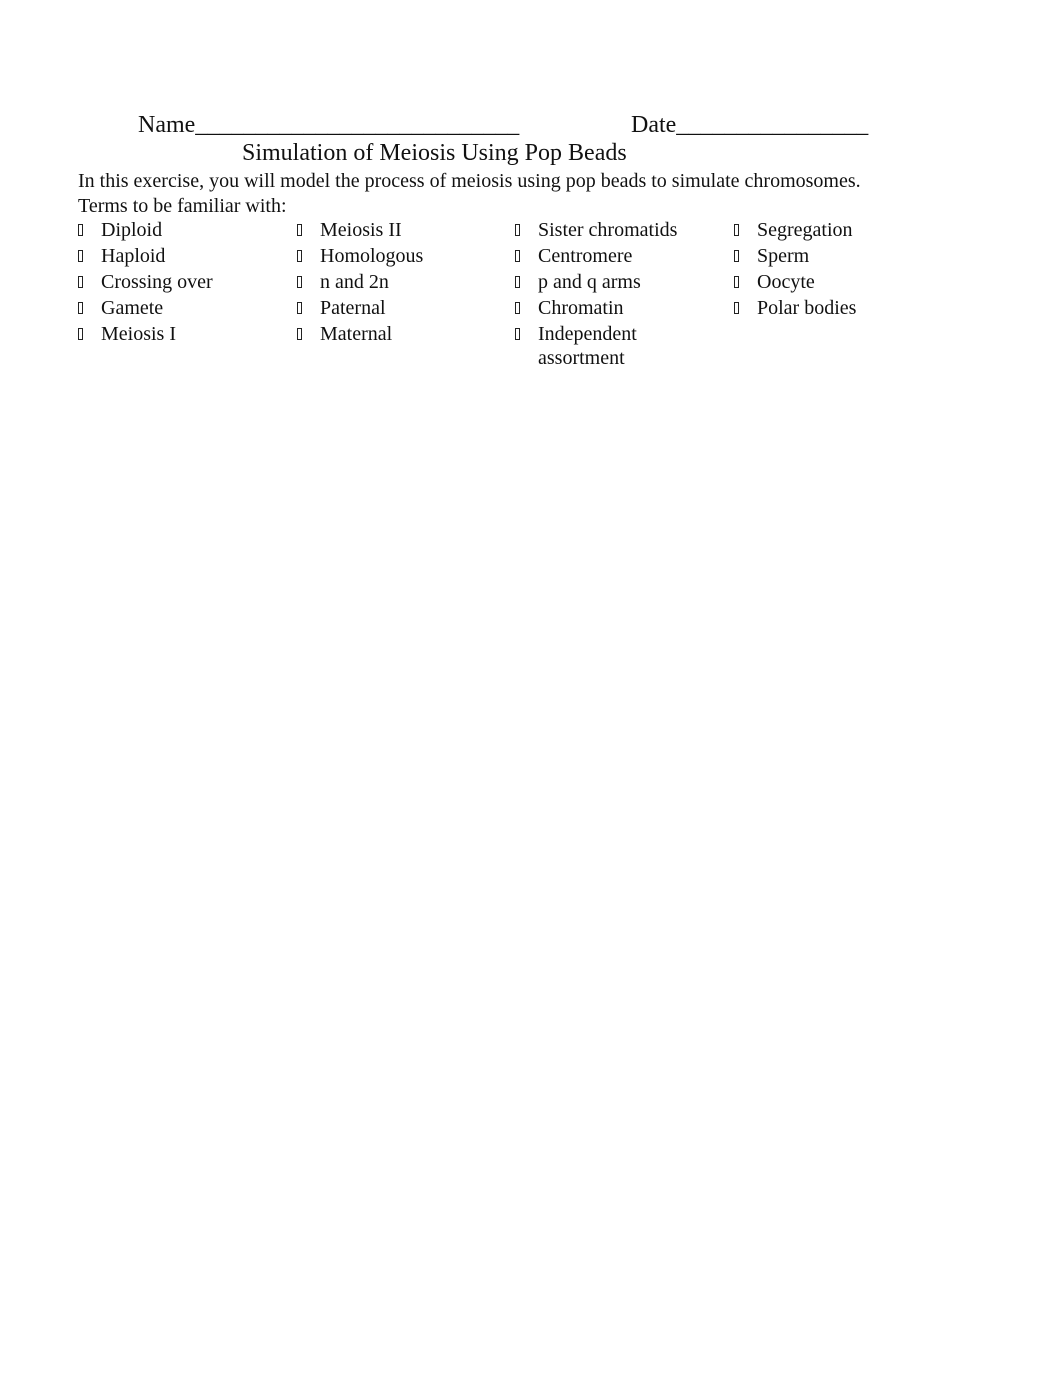  Describe the element at coordinates (585, 256) in the screenshot. I see `term-label: Centromere` at that location.